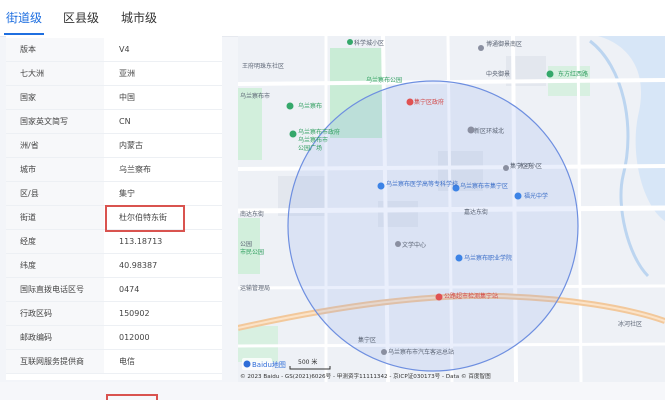  I want to click on row-value: 150902, so click(134, 313).